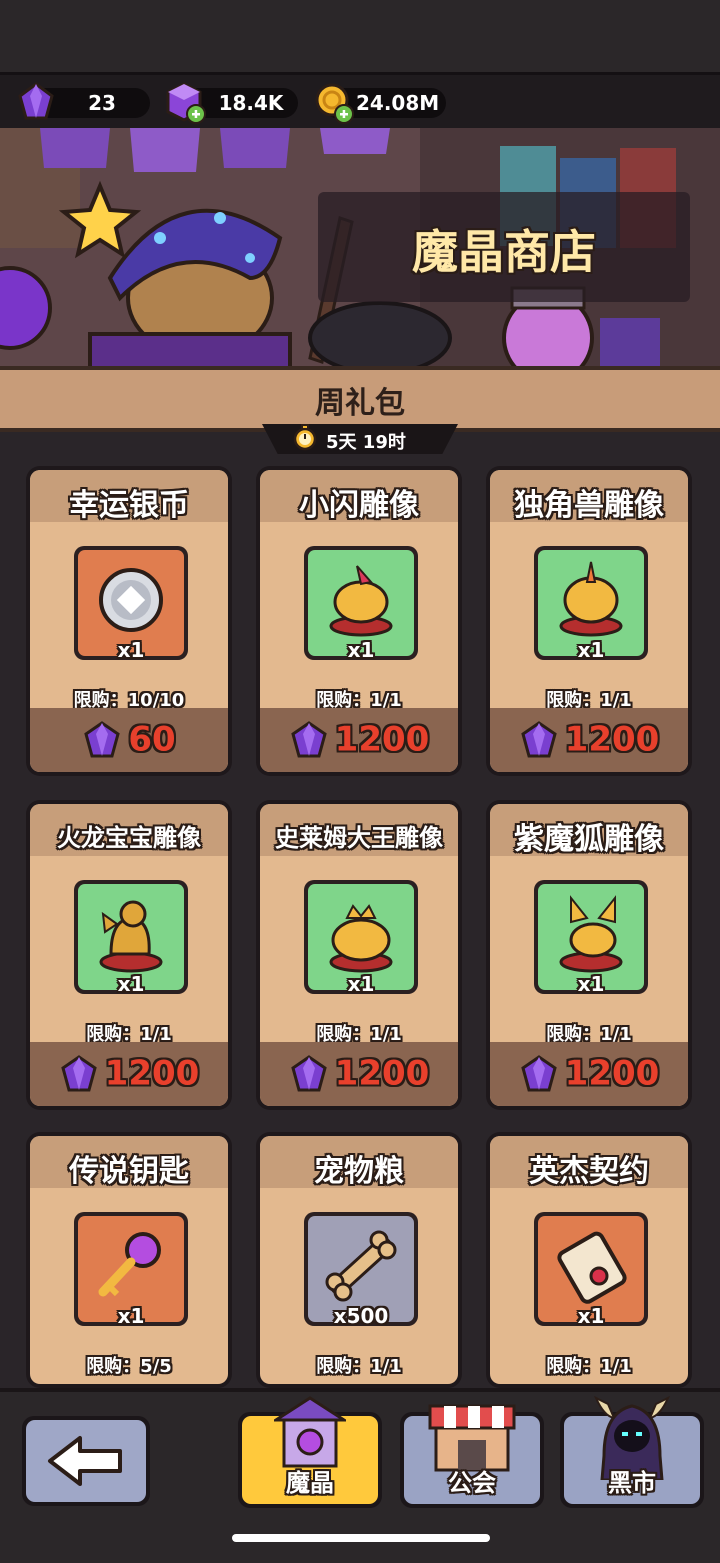 This screenshot has height=1563, width=720. I want to click on resource-bar: 23 18.4K 24.08M, so click(360, 103).